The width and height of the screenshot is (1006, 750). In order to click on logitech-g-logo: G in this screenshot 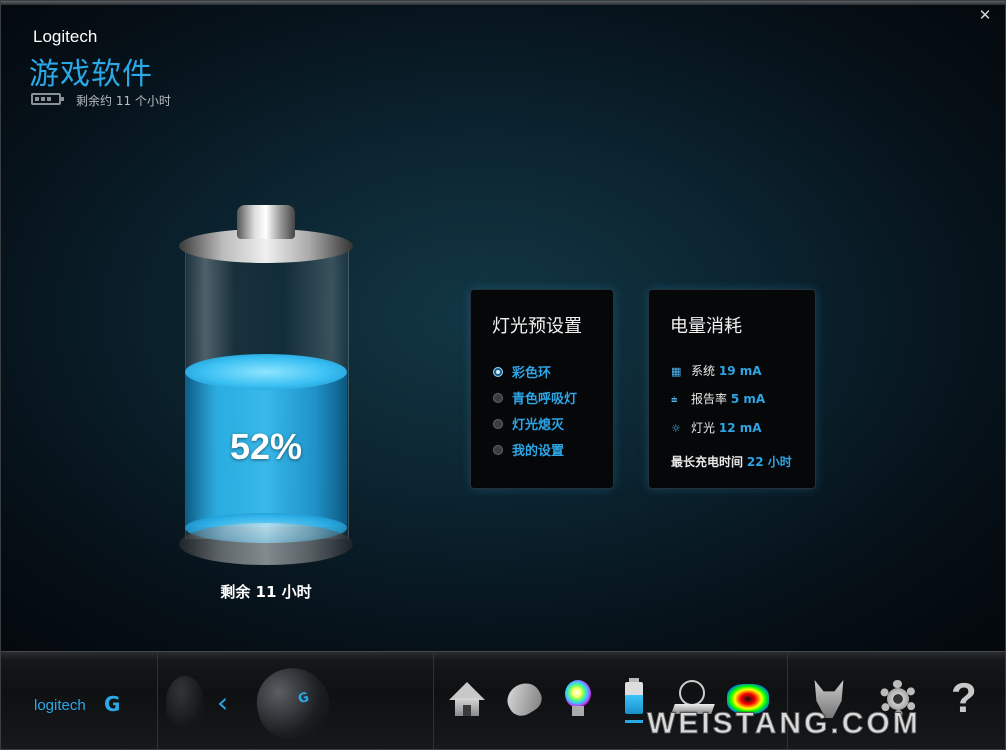, I will do `click(112, 704)`.